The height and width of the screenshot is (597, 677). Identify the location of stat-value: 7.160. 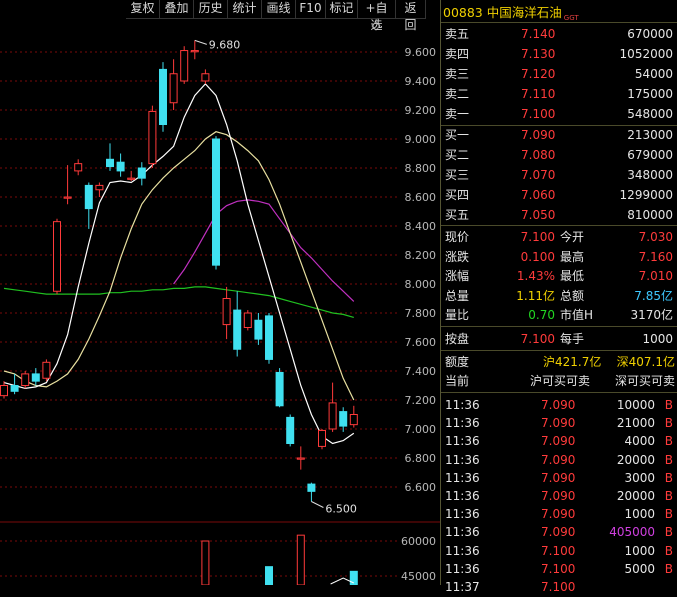
(655, 256).